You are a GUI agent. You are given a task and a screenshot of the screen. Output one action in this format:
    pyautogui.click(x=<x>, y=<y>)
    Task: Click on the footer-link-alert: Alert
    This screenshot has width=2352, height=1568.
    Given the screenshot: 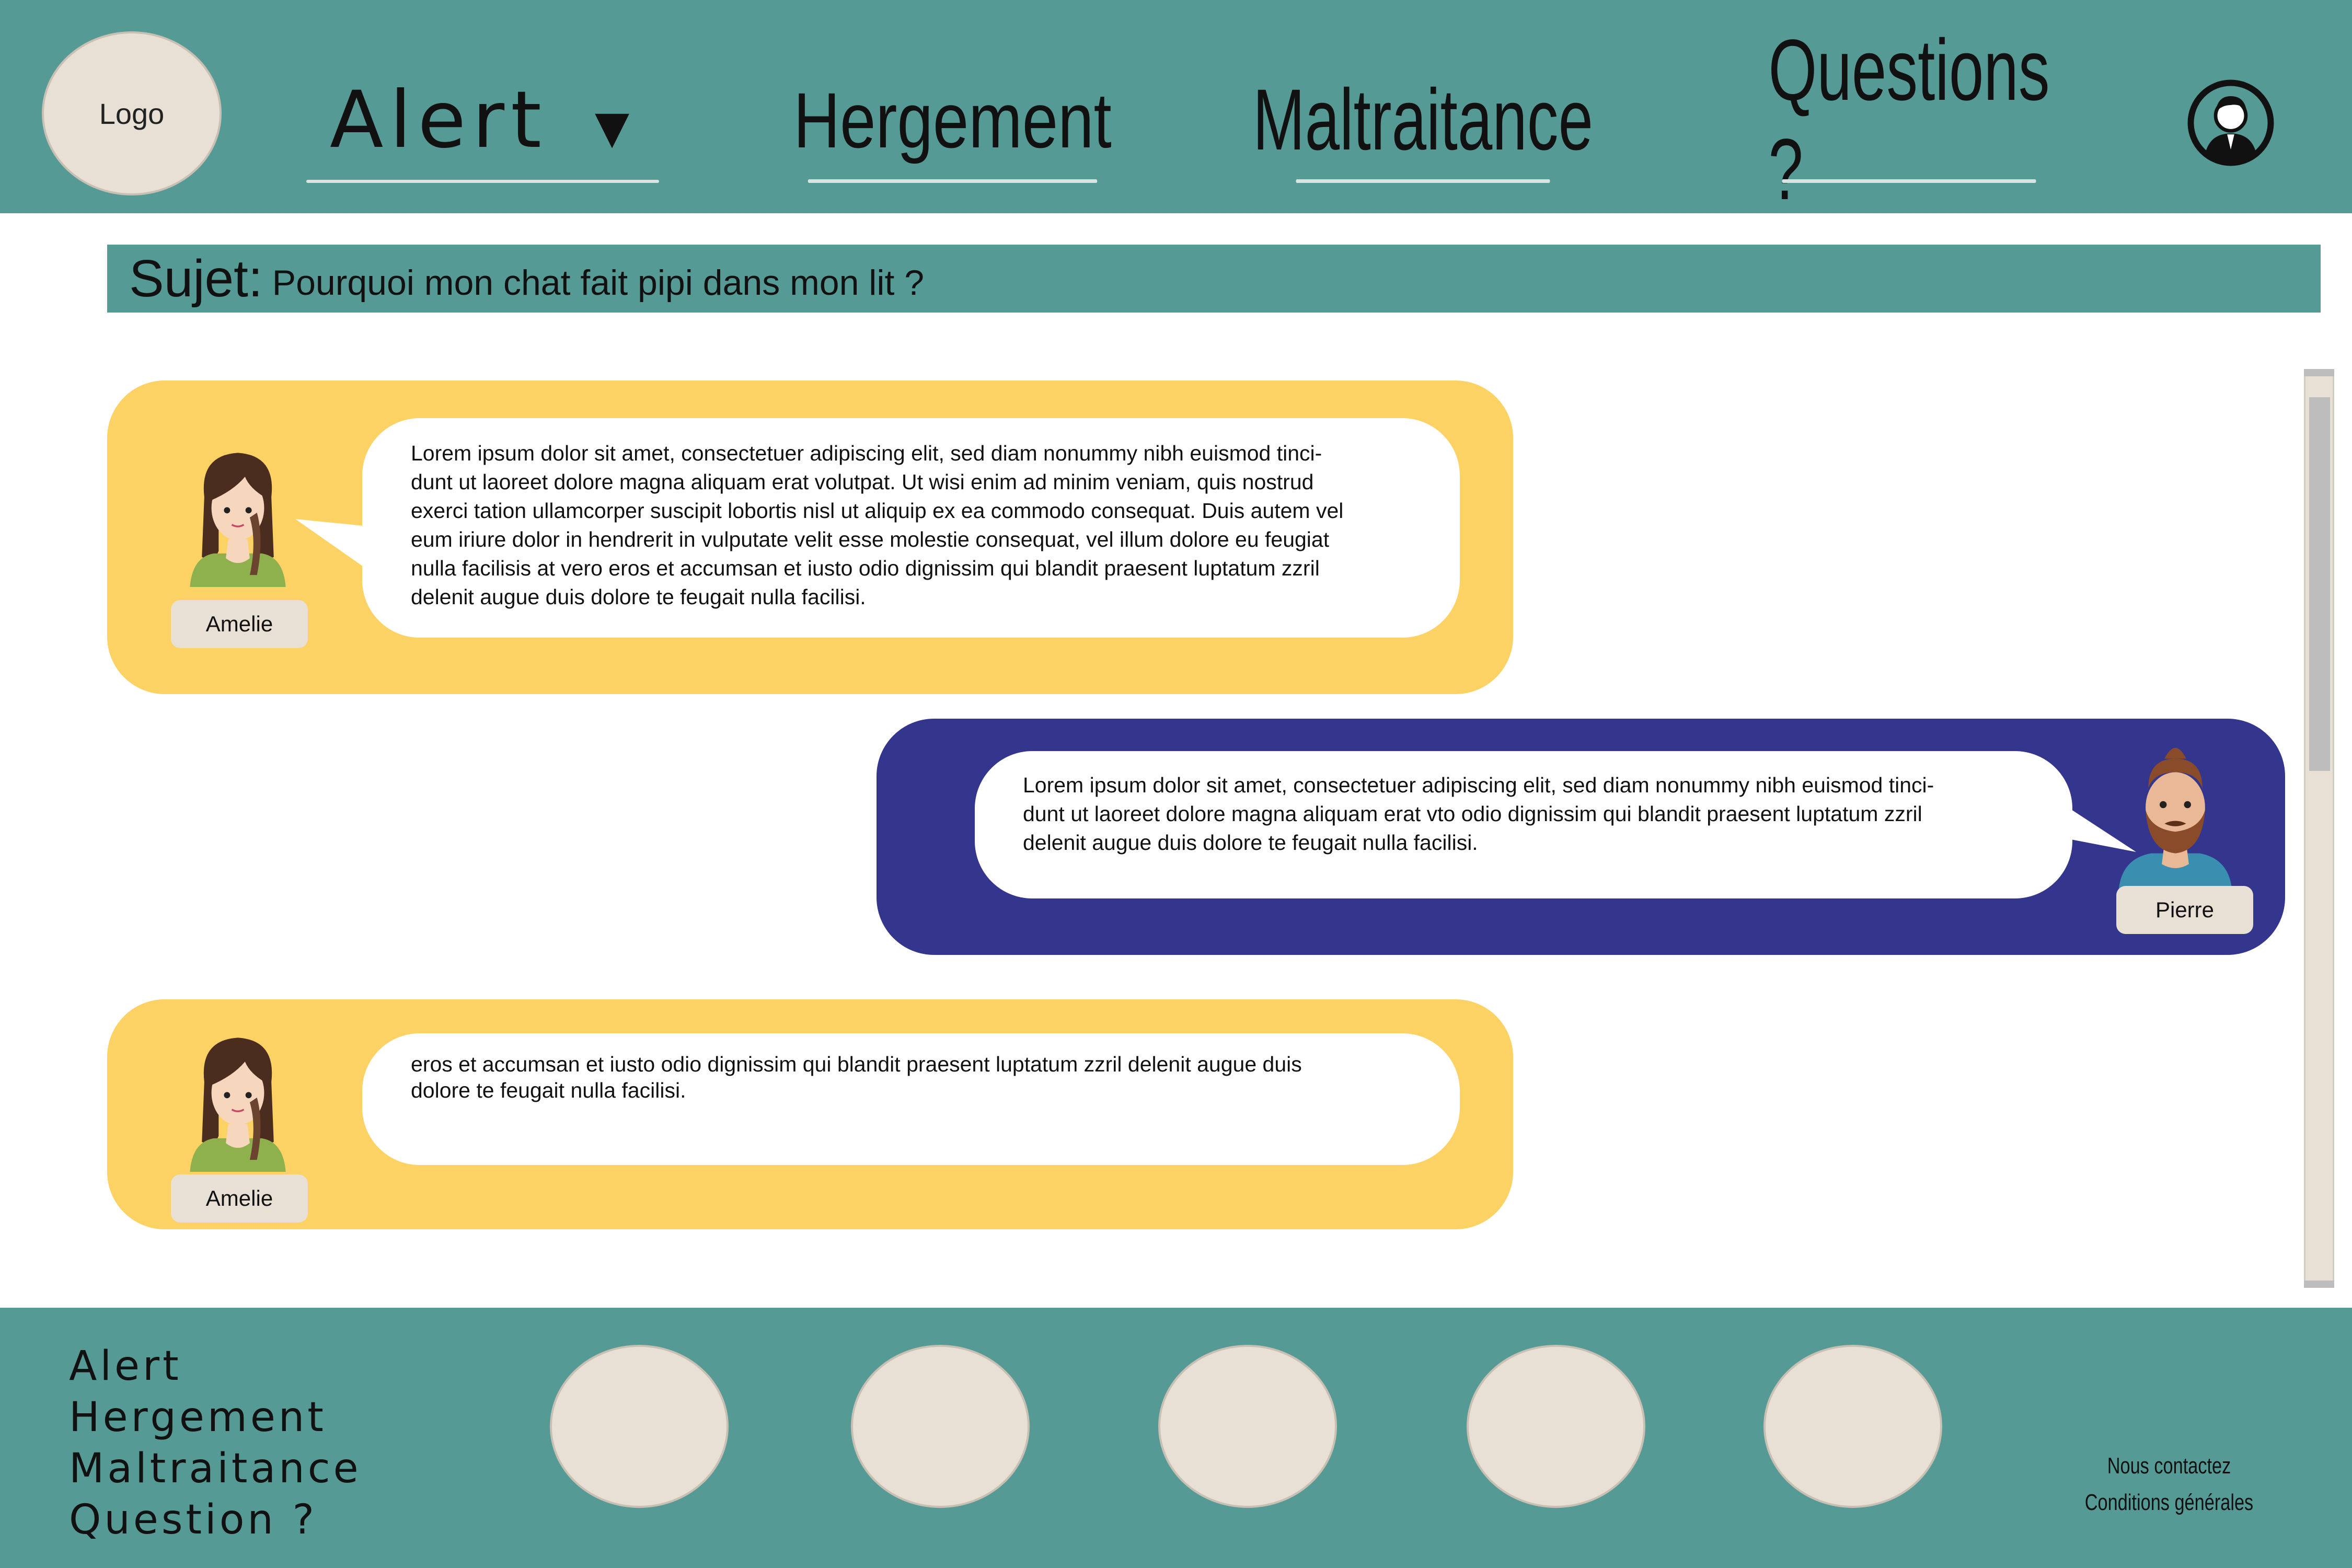 What is the action you would take?
    pyautogui.click(x=215, y=1366)
    